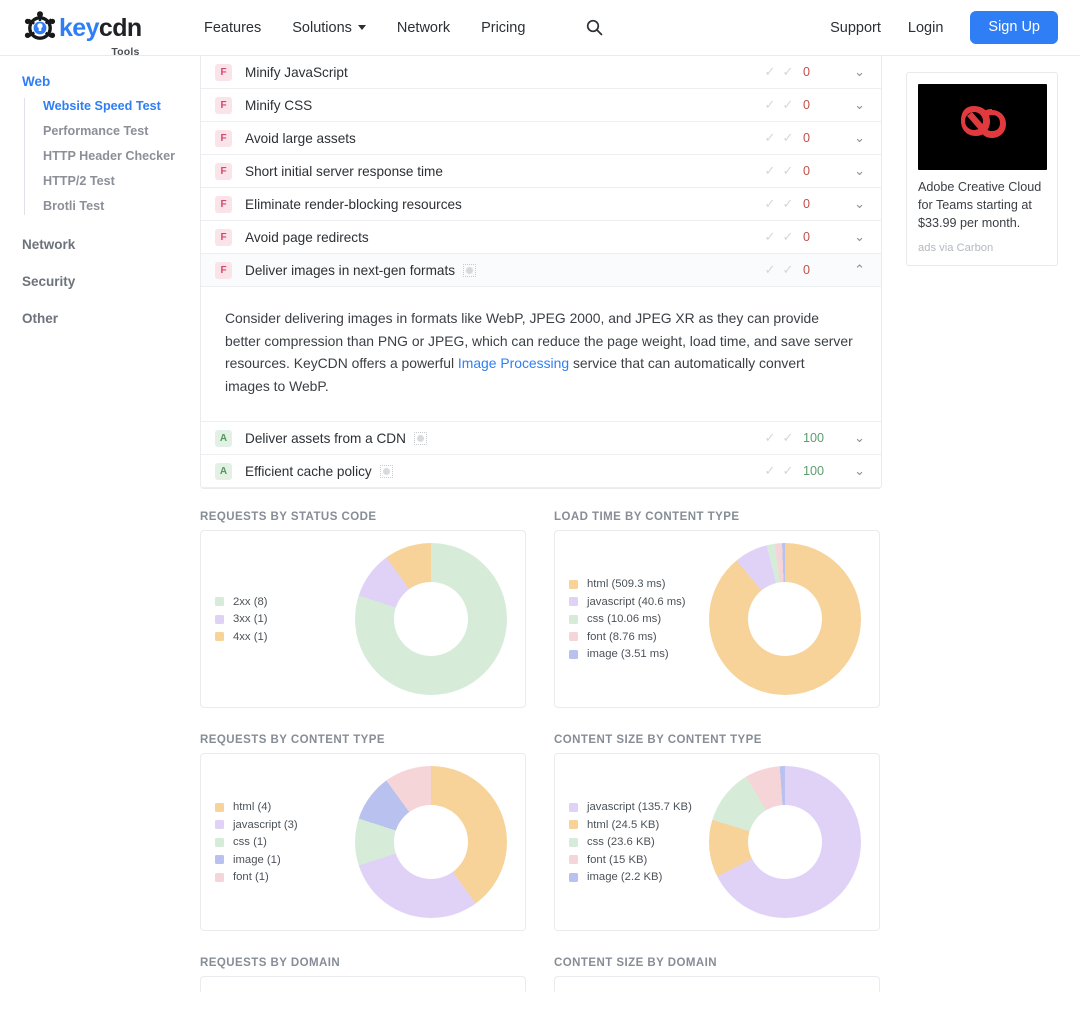 This screenshot has width=1080, height=1018. What do you see at coordinates (925, 28) in the screenshot?
I see `login-link: Login` at bounding box center [925, 28].